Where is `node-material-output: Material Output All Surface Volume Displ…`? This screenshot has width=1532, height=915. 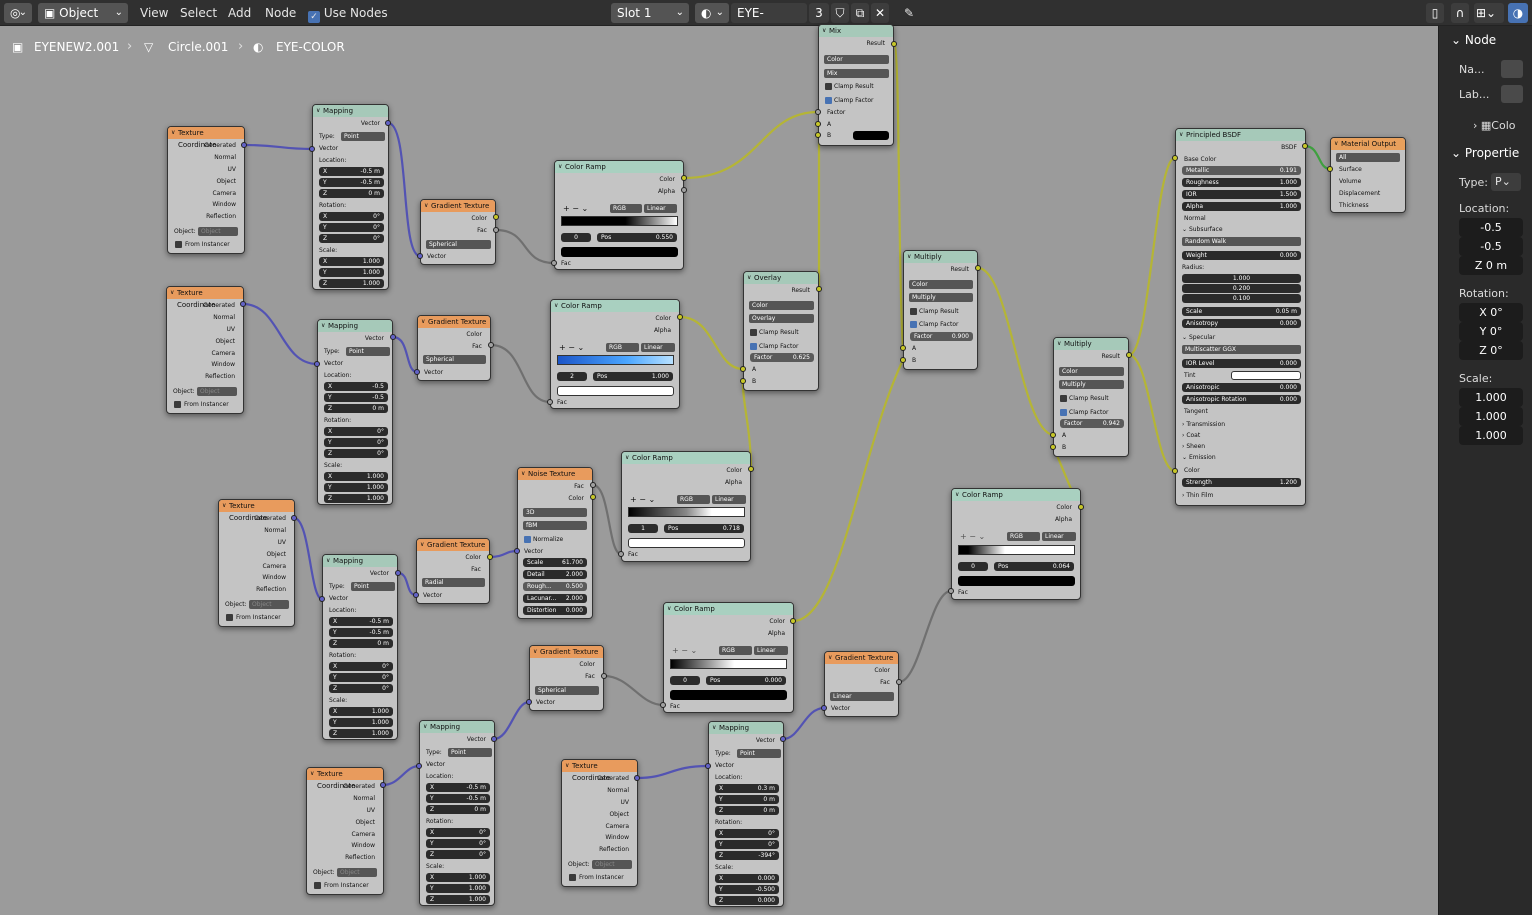
node-material-output: Material Output All Surface Volume Displ… is located at coordinates (1368, 175).